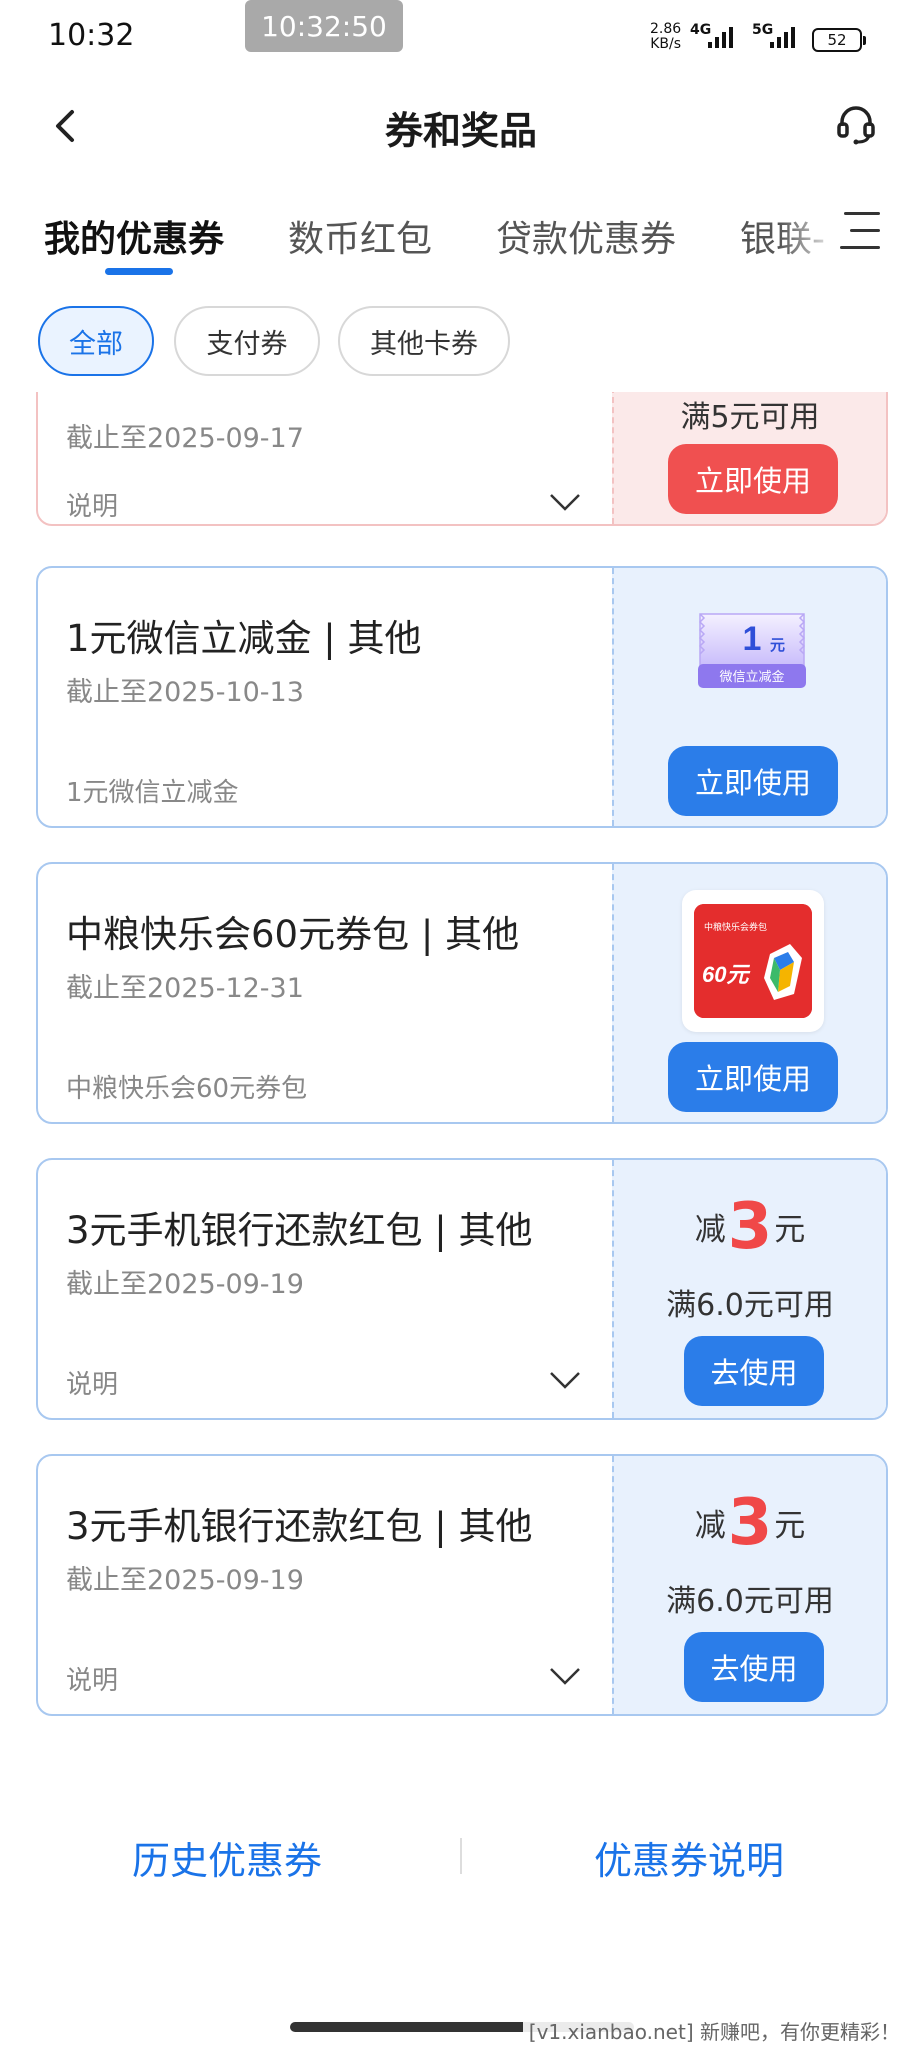 Image resolution: width=922 pixels, height=2048 pixels. I want to click on filter-other: 其他卡券, so click(424, 341).